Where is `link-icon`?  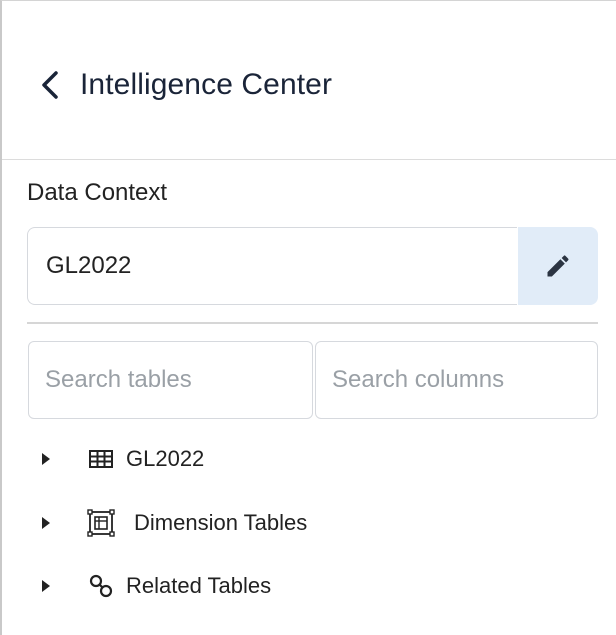 link-icon is located at coordinates (101, 586).